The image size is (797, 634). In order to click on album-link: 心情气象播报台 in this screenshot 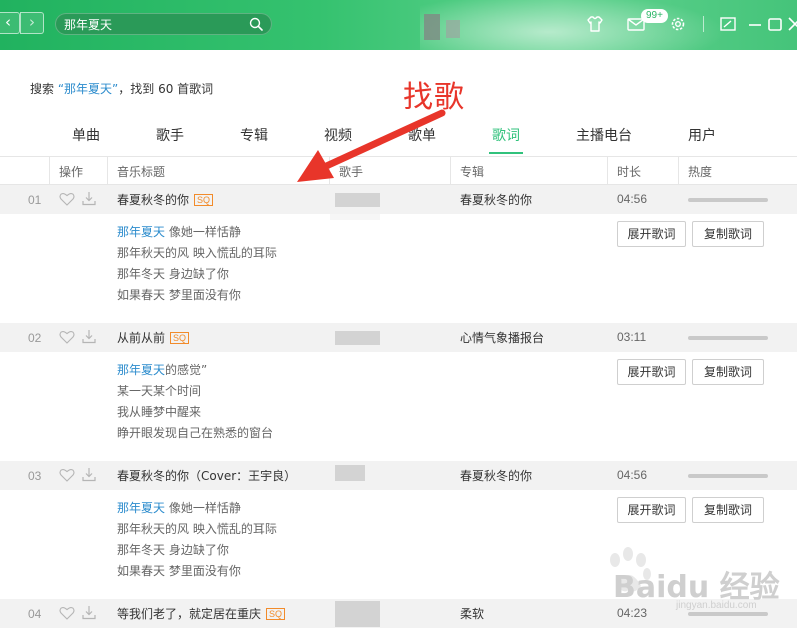, I will do `click(502, 337)`.